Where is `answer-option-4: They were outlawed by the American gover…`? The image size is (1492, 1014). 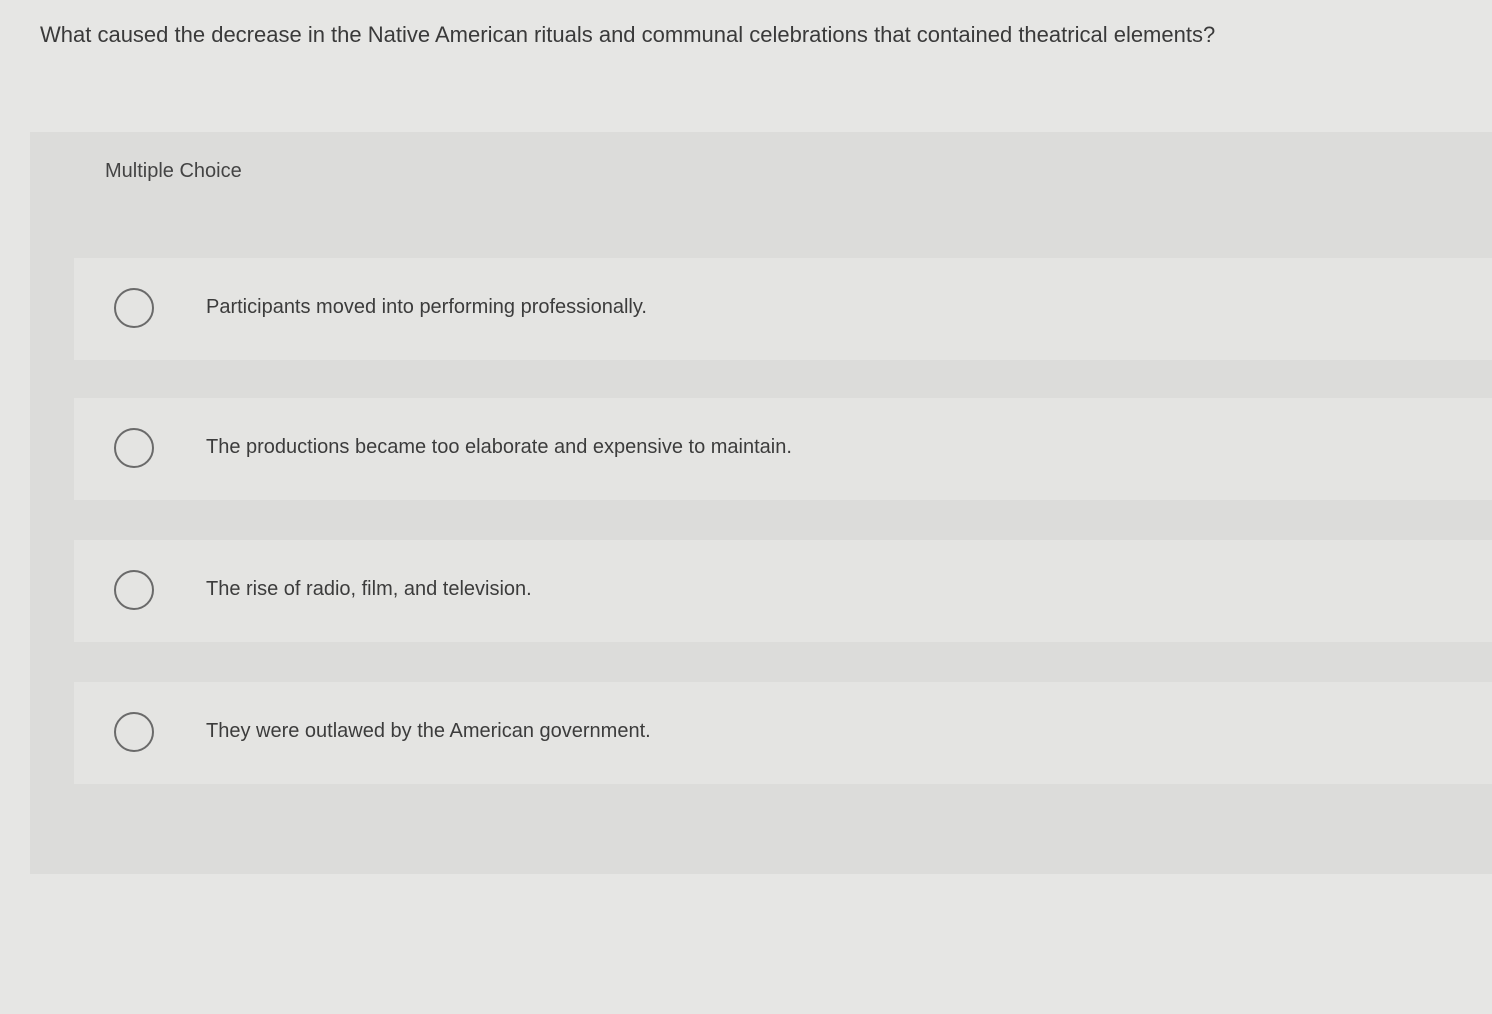
answer-option-4: They were outlawed by the American gover… is located at coordinates (783, 733).